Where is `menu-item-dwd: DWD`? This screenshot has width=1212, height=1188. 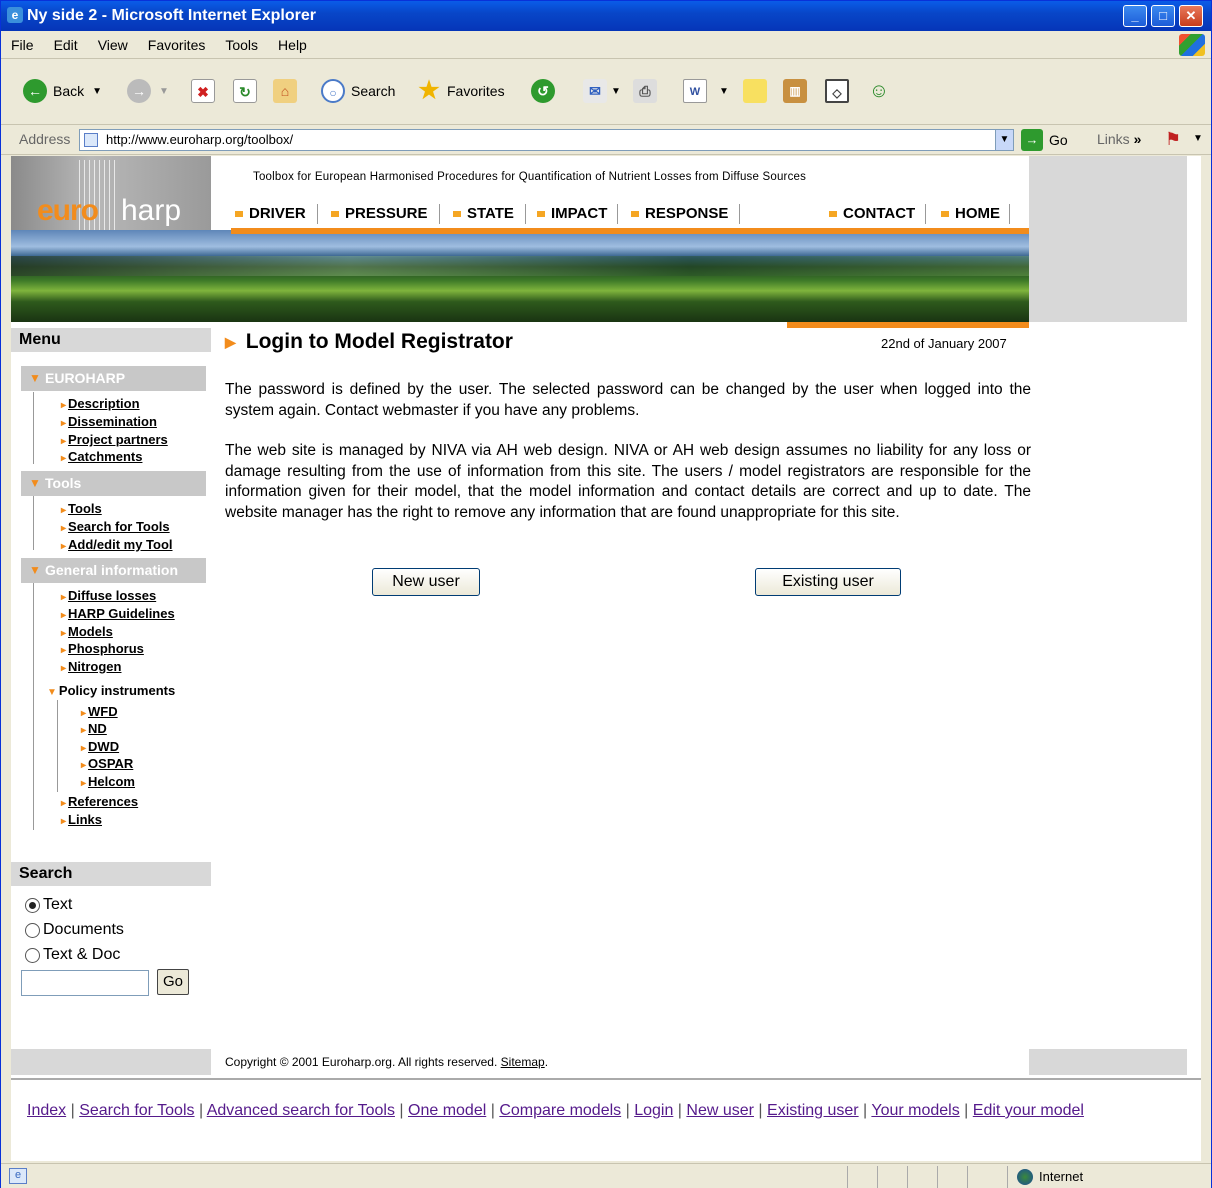 menu-item-dwd: DWD is located at coordinates (100, 746).